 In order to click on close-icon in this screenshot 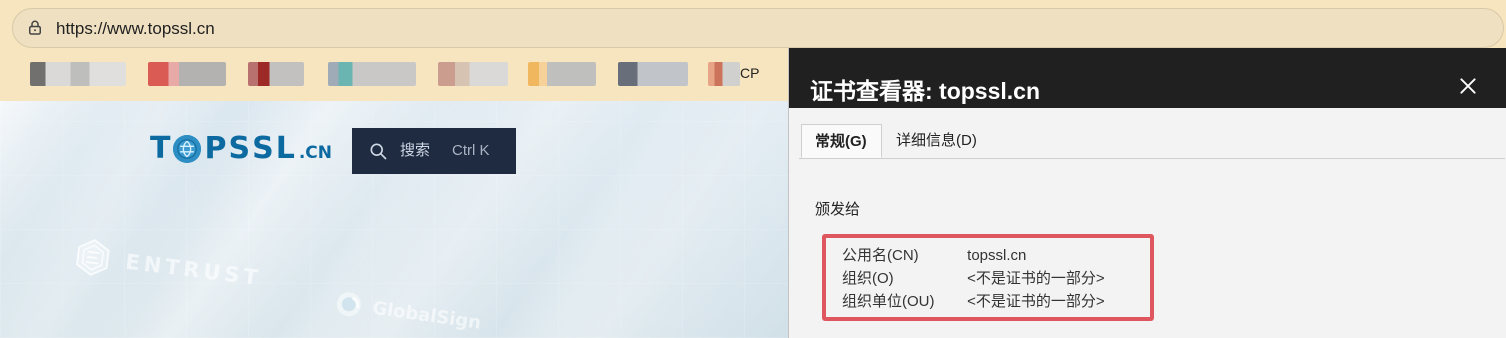, I will do `click(1468, 86)`.